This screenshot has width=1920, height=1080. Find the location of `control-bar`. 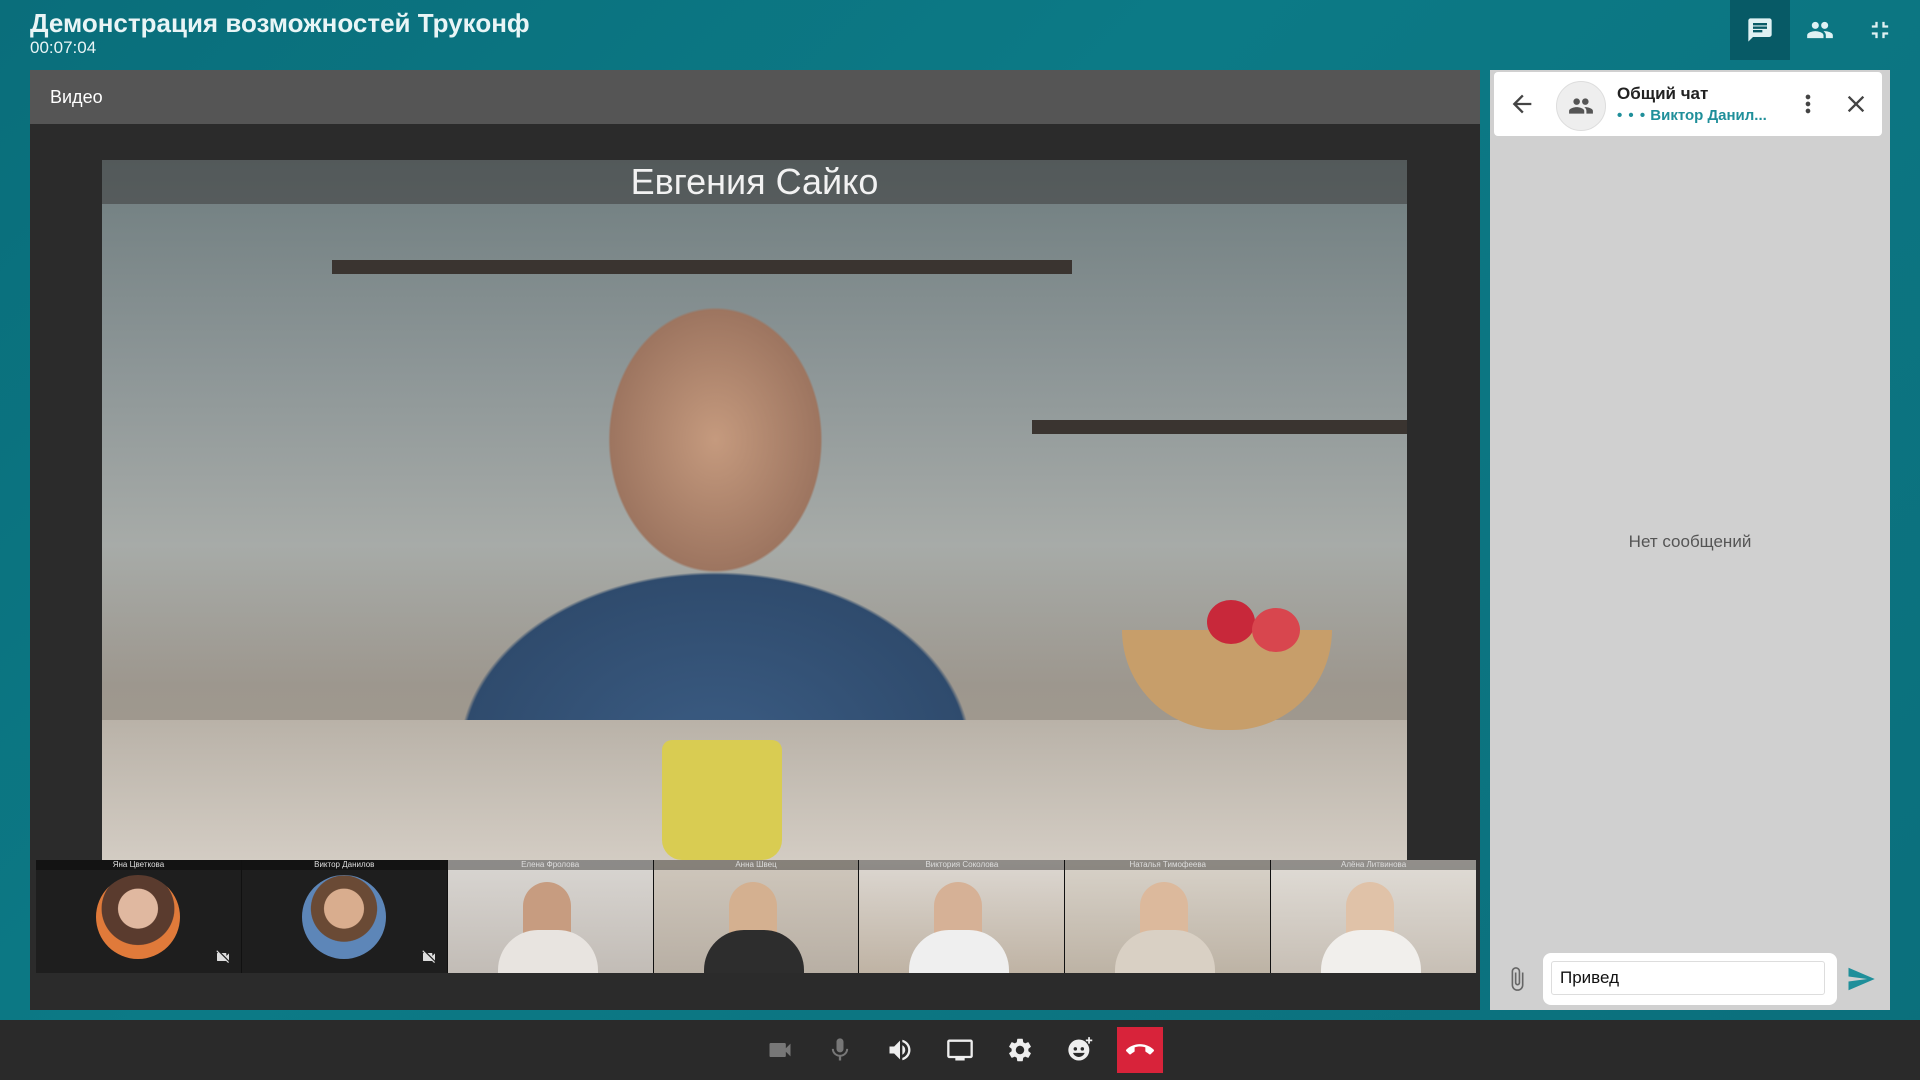

control-bar is located at coordinates (960, 1050).